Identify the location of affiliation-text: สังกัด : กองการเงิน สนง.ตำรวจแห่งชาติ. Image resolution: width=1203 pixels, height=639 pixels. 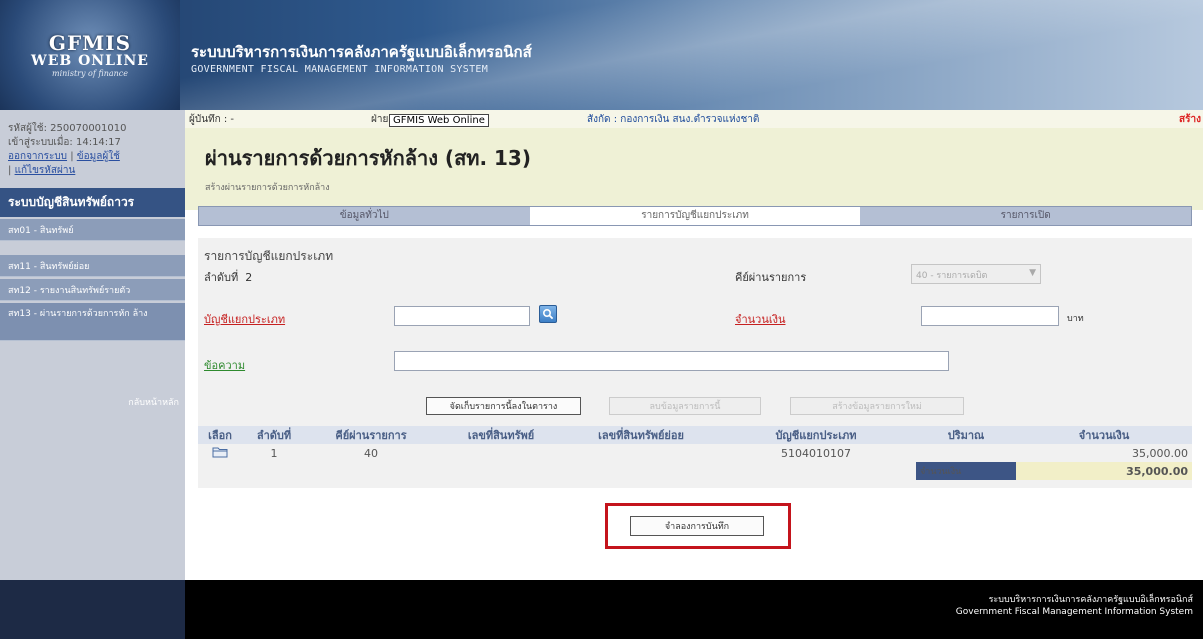
(673, 119).